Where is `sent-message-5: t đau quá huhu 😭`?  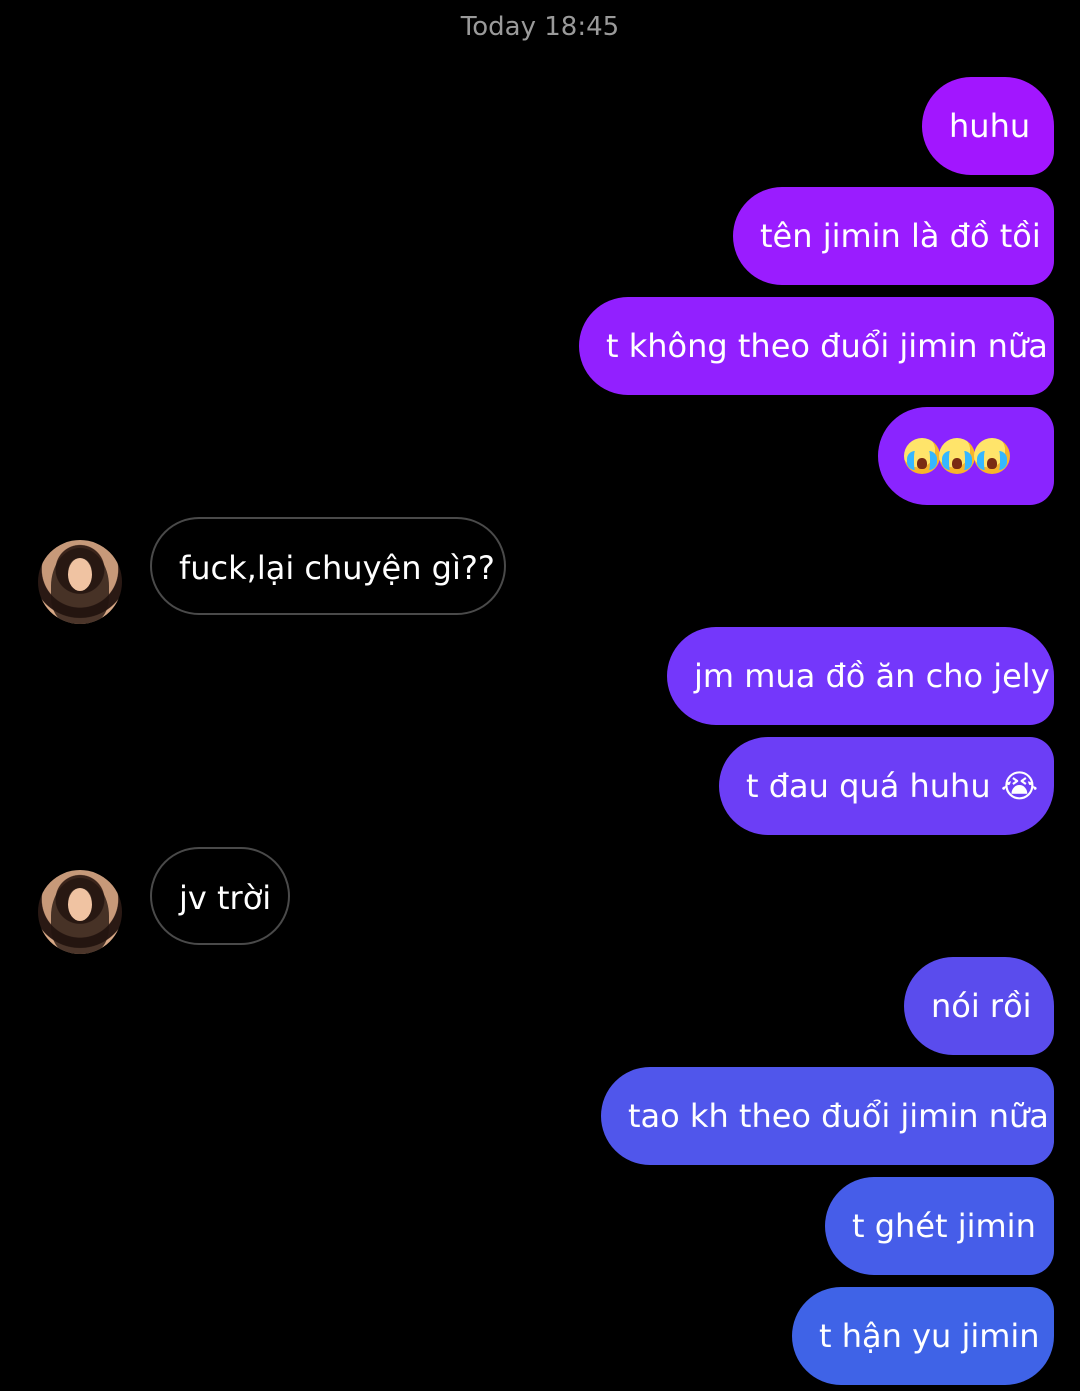
sent-message-5: t đau quá huhu 😭 is located at coordinates (886, 786).